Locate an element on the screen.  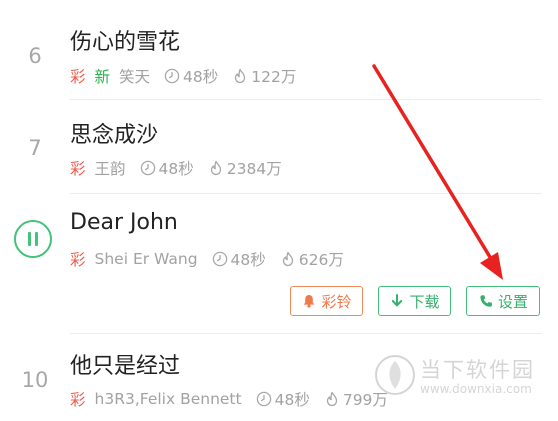
song-title: 伤心的雪花 is located at coordinates (125, 42).